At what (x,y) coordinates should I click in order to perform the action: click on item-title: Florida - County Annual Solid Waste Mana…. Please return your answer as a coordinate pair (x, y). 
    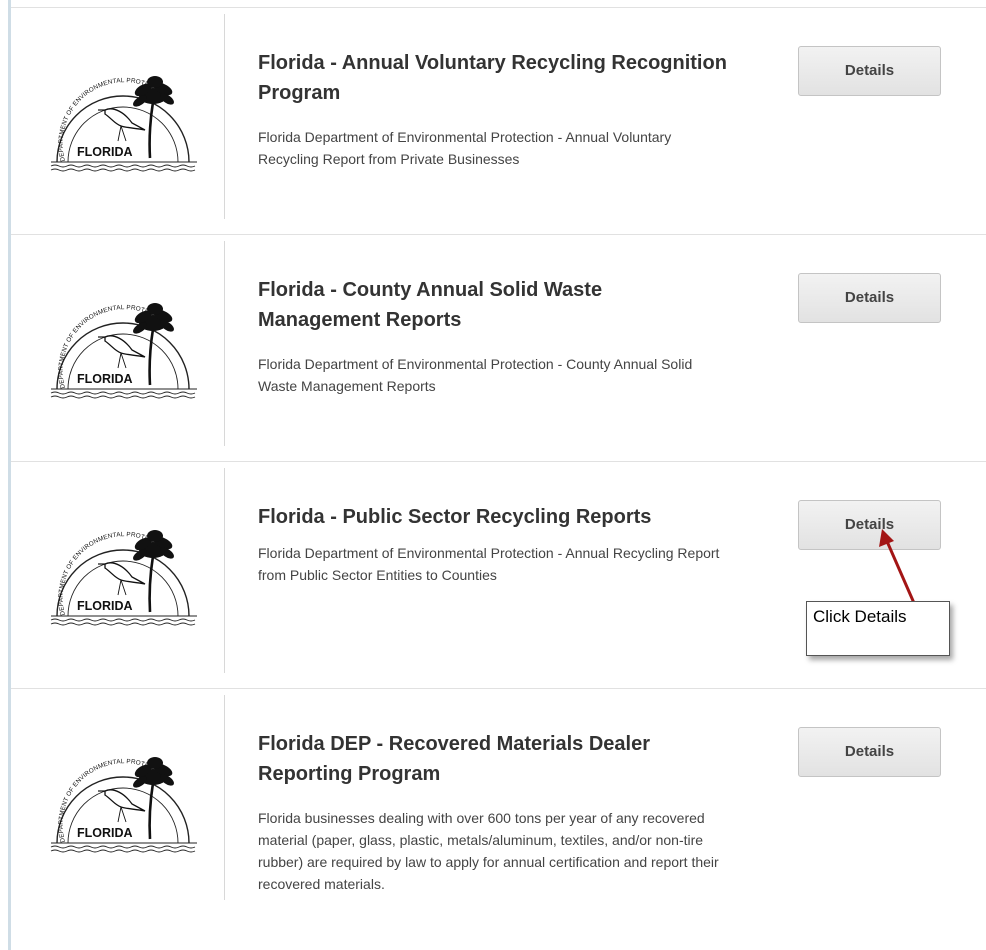
    Looking at the image, I should click on (493, 305).